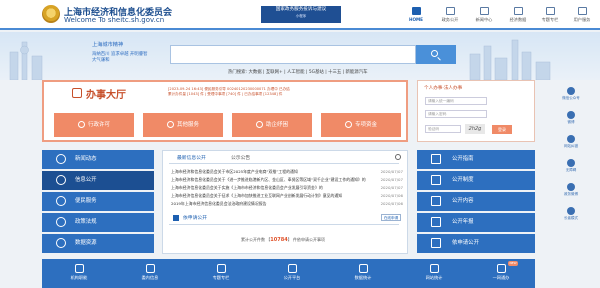 This screenshot has width=600, height=288. I want to click on search-input, so click(293, 54).